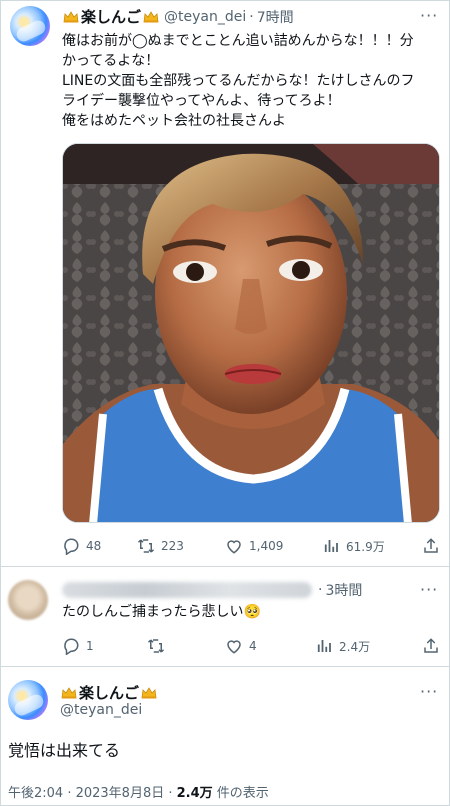 Image resolution: width=450 pixels, height=806 pixels. I want to click on tweet-line: 俺はお前が◯ぬまでとことん追い詰めんからな！！！分, so click(238, 41).